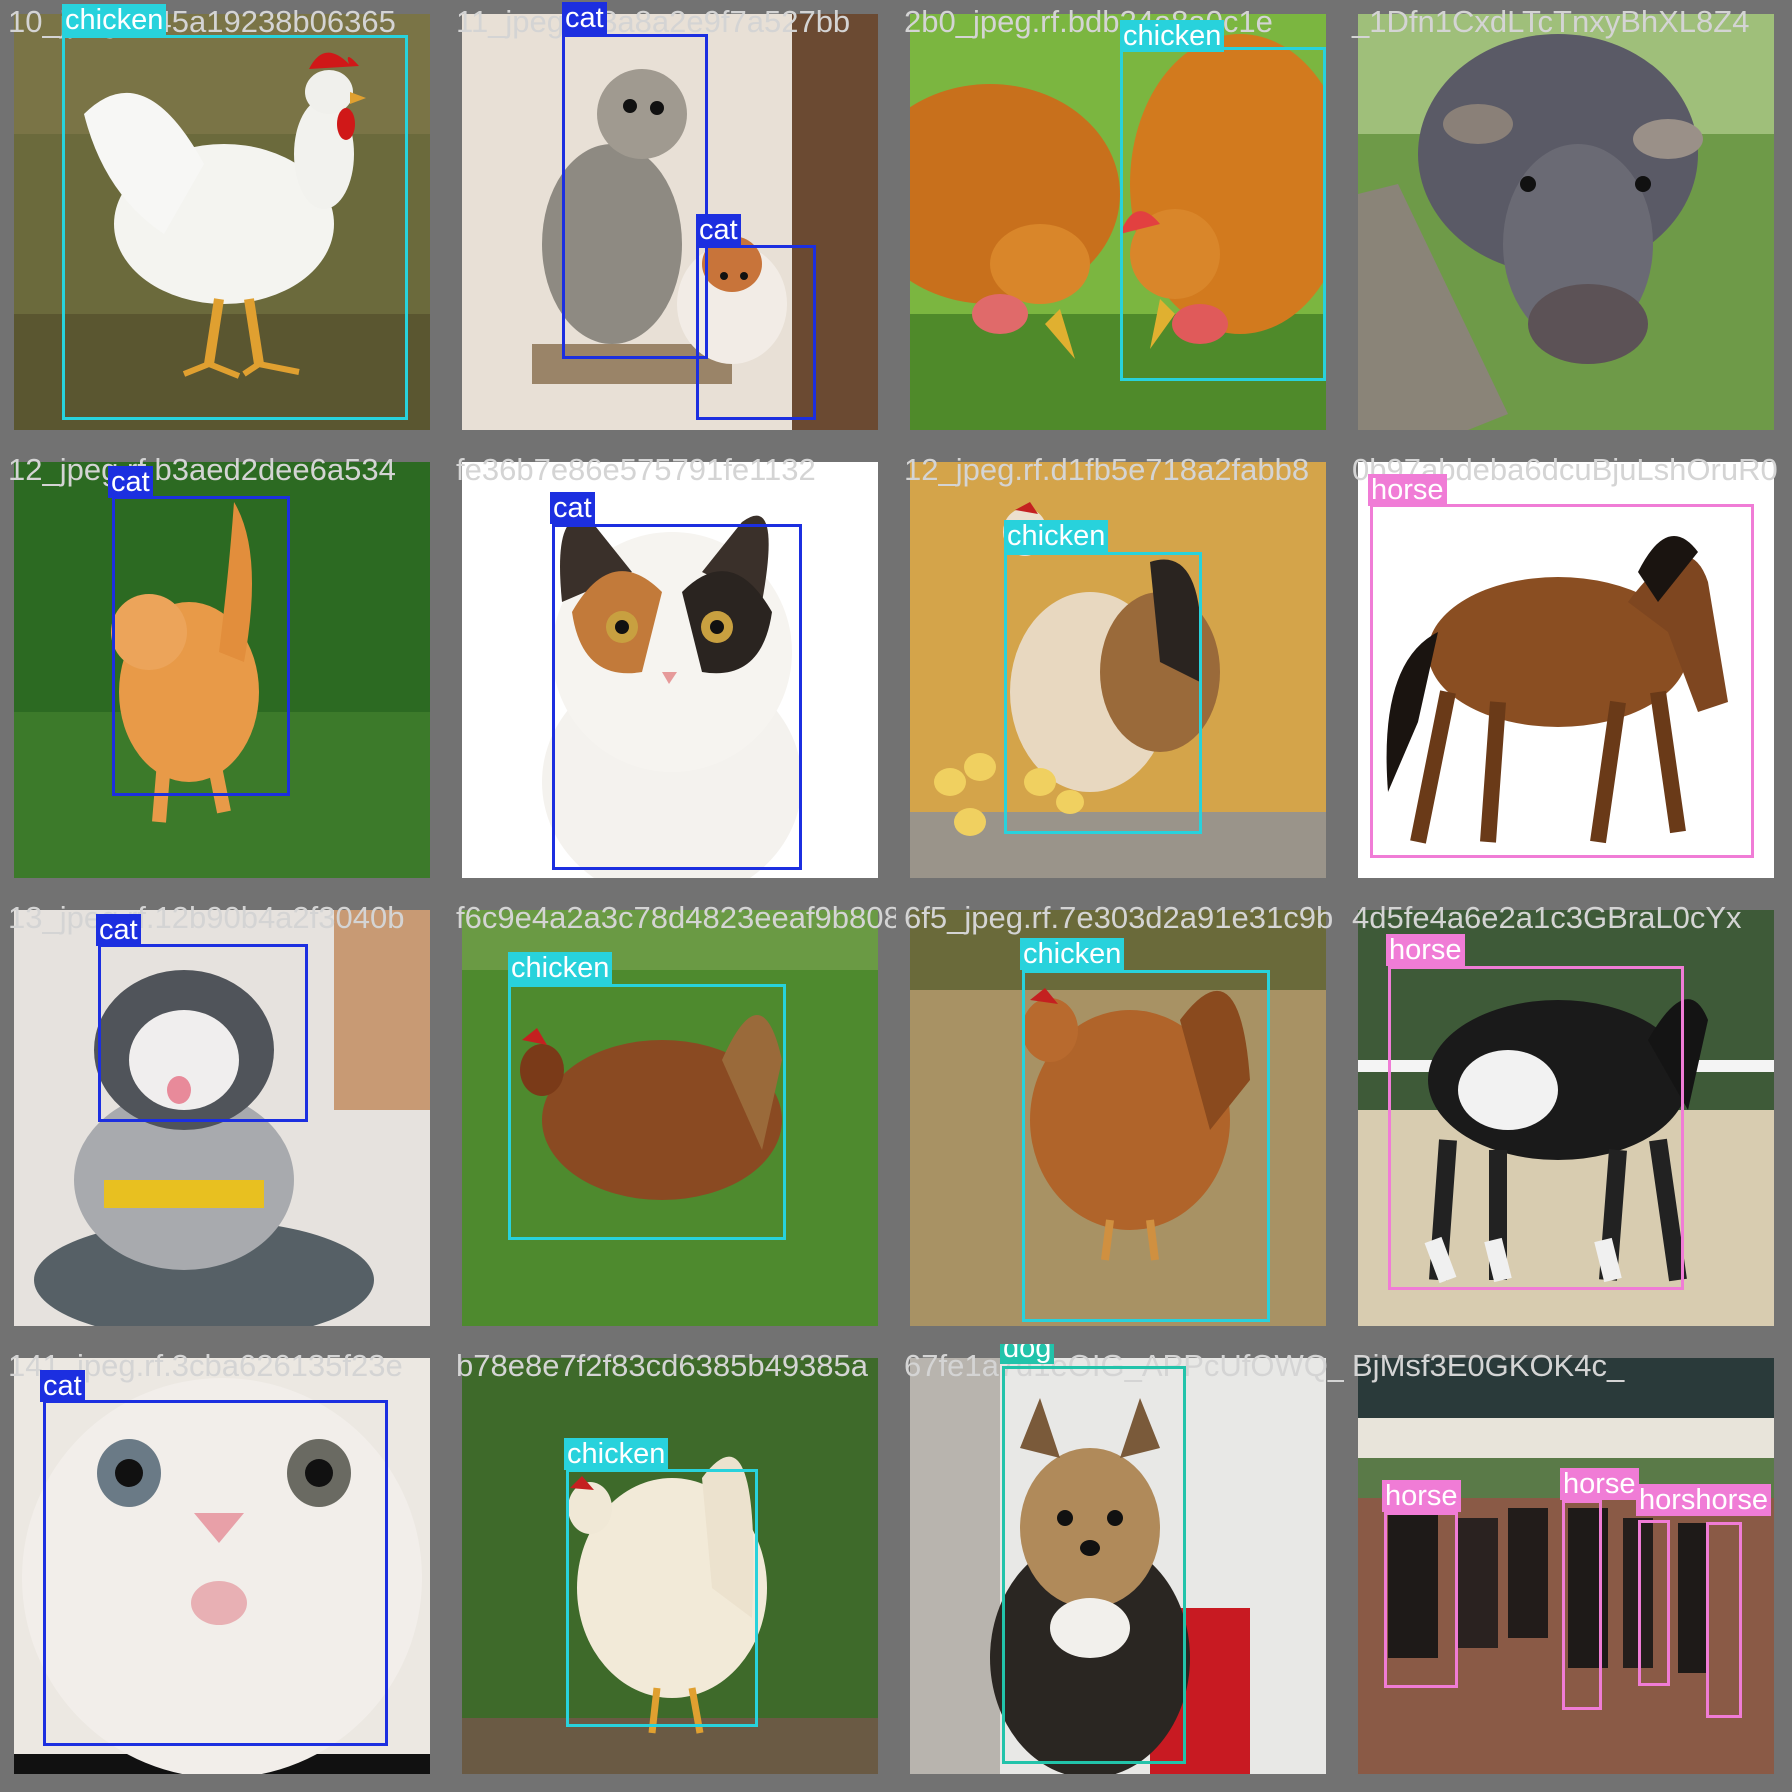 The width and height of the screenshot is (1792, 1792). I want to click on tile-costume-cat: 13_jpeg.rf.12b90b4a2f3040b cat, so click(224, 1120).